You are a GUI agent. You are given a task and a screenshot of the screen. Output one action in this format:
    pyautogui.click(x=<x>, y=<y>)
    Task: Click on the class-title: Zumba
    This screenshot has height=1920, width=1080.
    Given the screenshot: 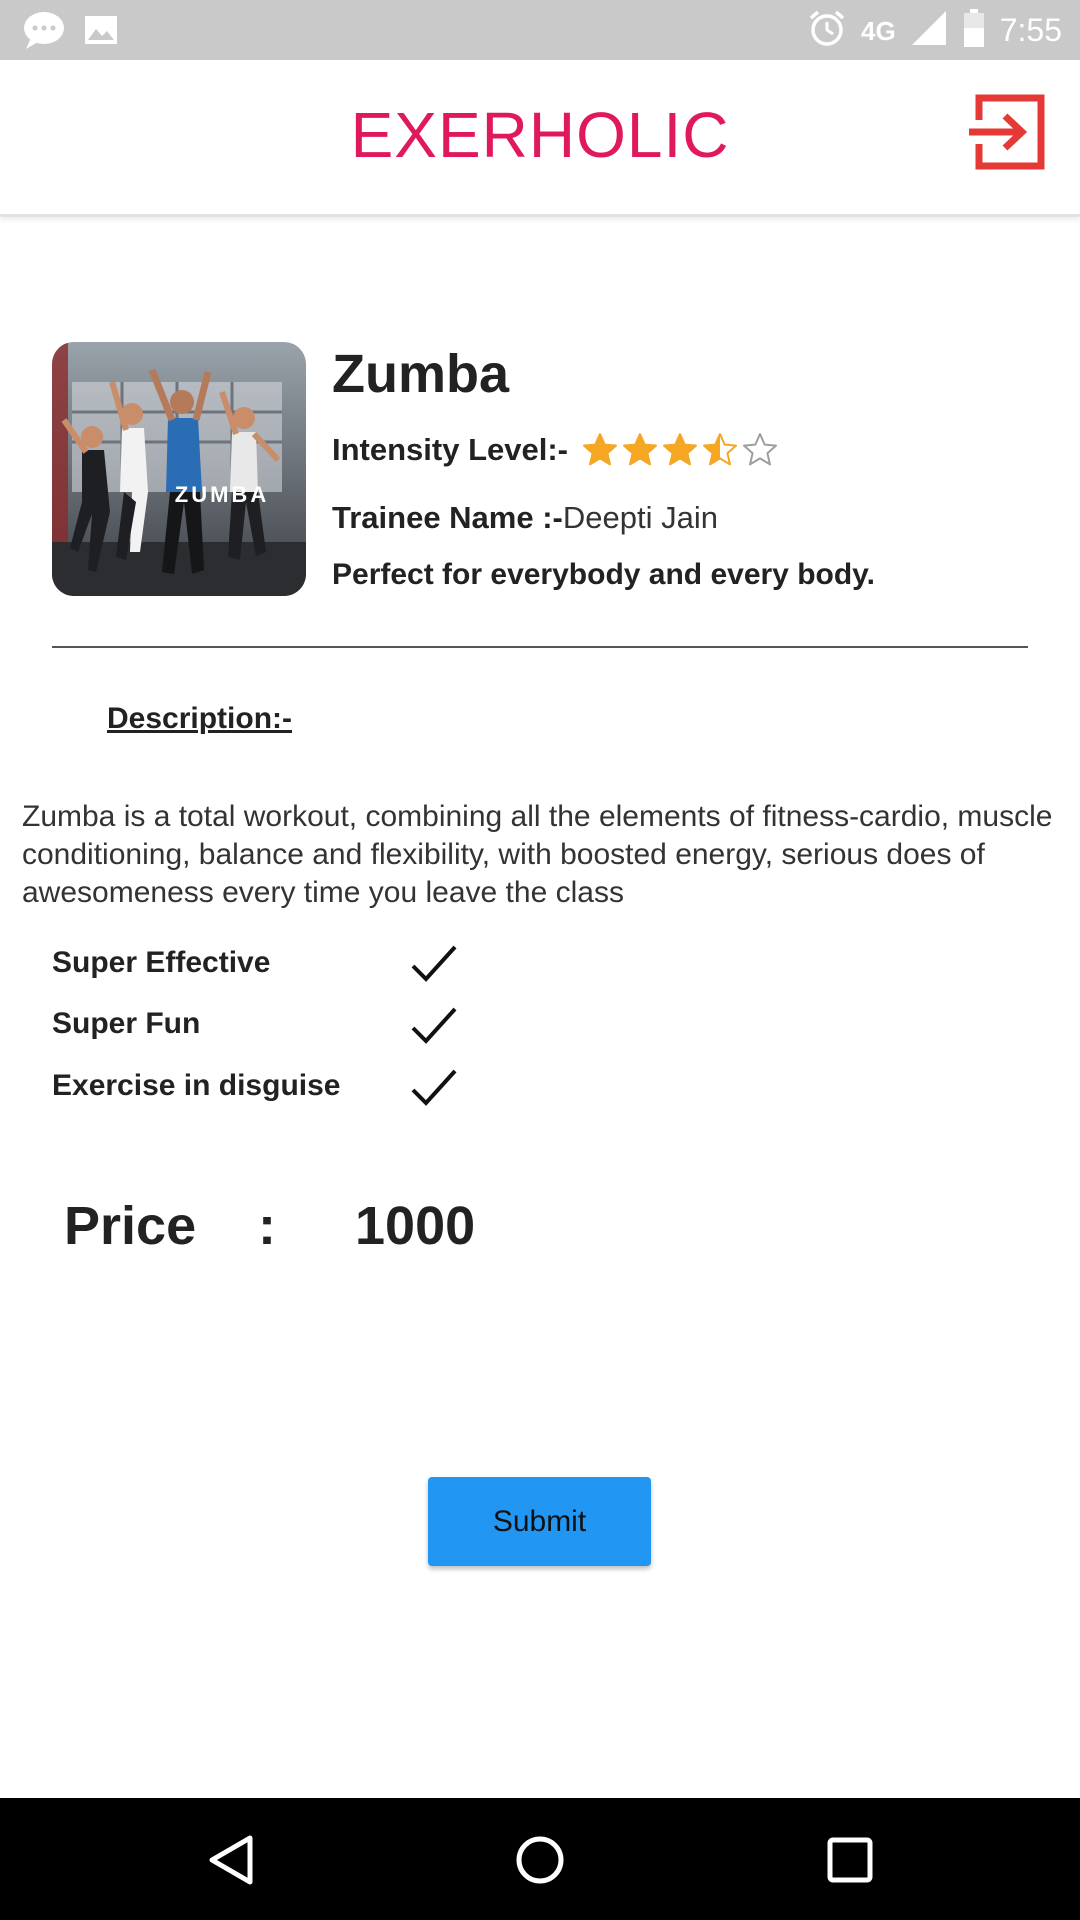 What is the action you would take?
    pyautogui.click(x=421, y=374)
    